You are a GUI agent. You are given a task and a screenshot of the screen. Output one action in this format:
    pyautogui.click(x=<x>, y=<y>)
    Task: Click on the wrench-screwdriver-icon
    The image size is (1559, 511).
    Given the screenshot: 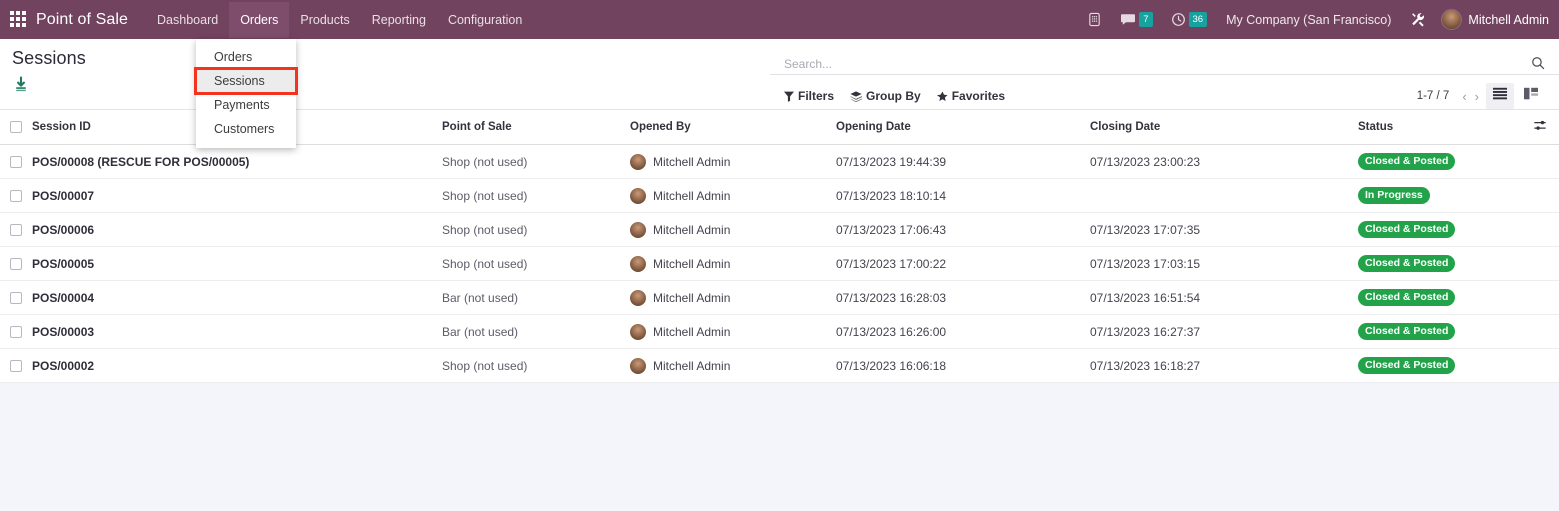 What is the action you would take?
    pyautogui.click(x=1418, y=20)
    